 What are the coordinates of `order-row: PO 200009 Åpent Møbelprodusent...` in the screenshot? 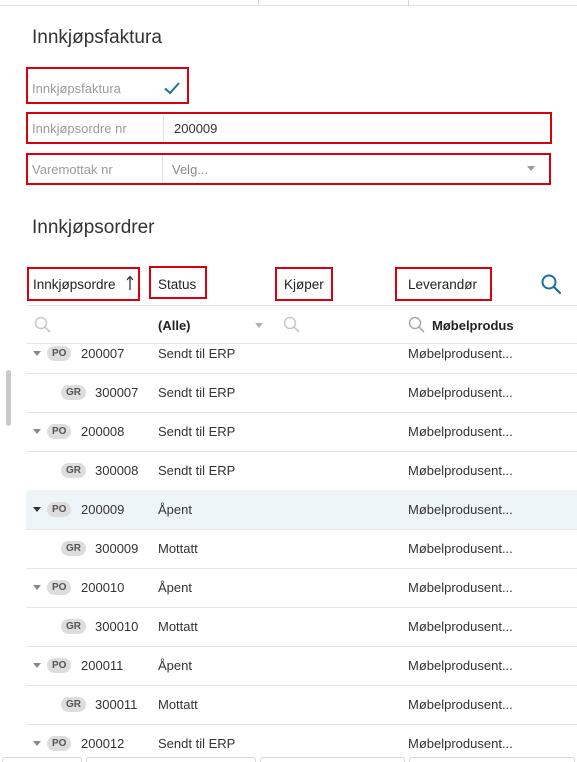 It's located at (301, 509).